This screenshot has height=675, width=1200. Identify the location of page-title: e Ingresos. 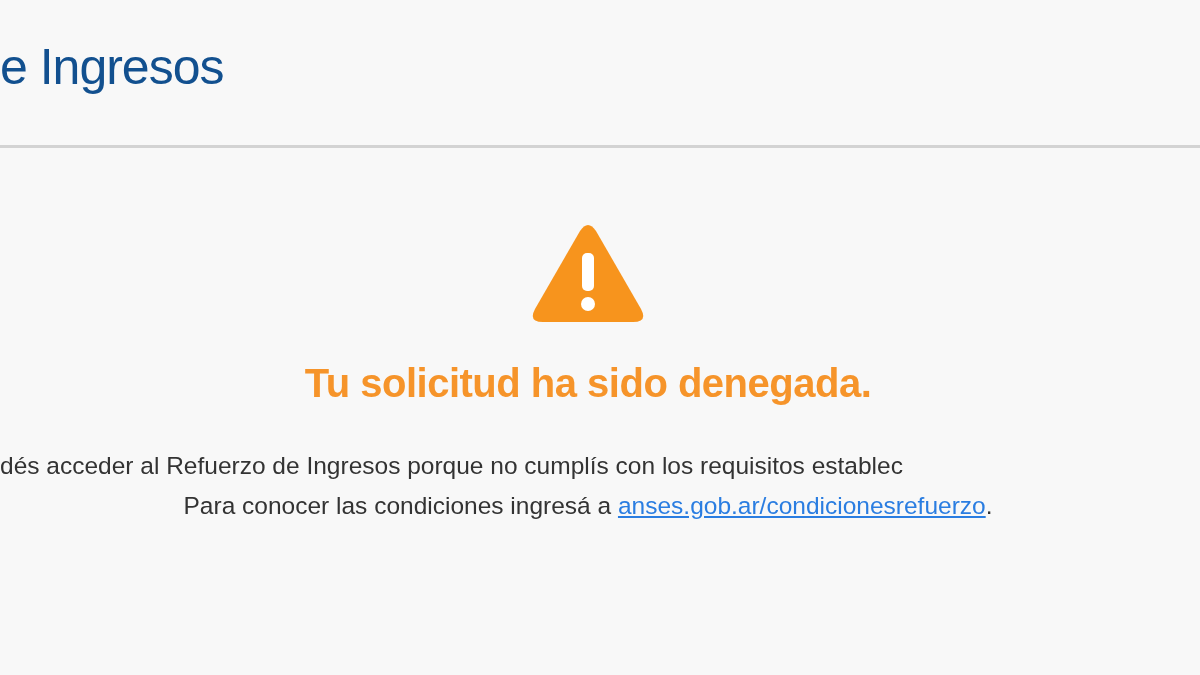
(112, 66).